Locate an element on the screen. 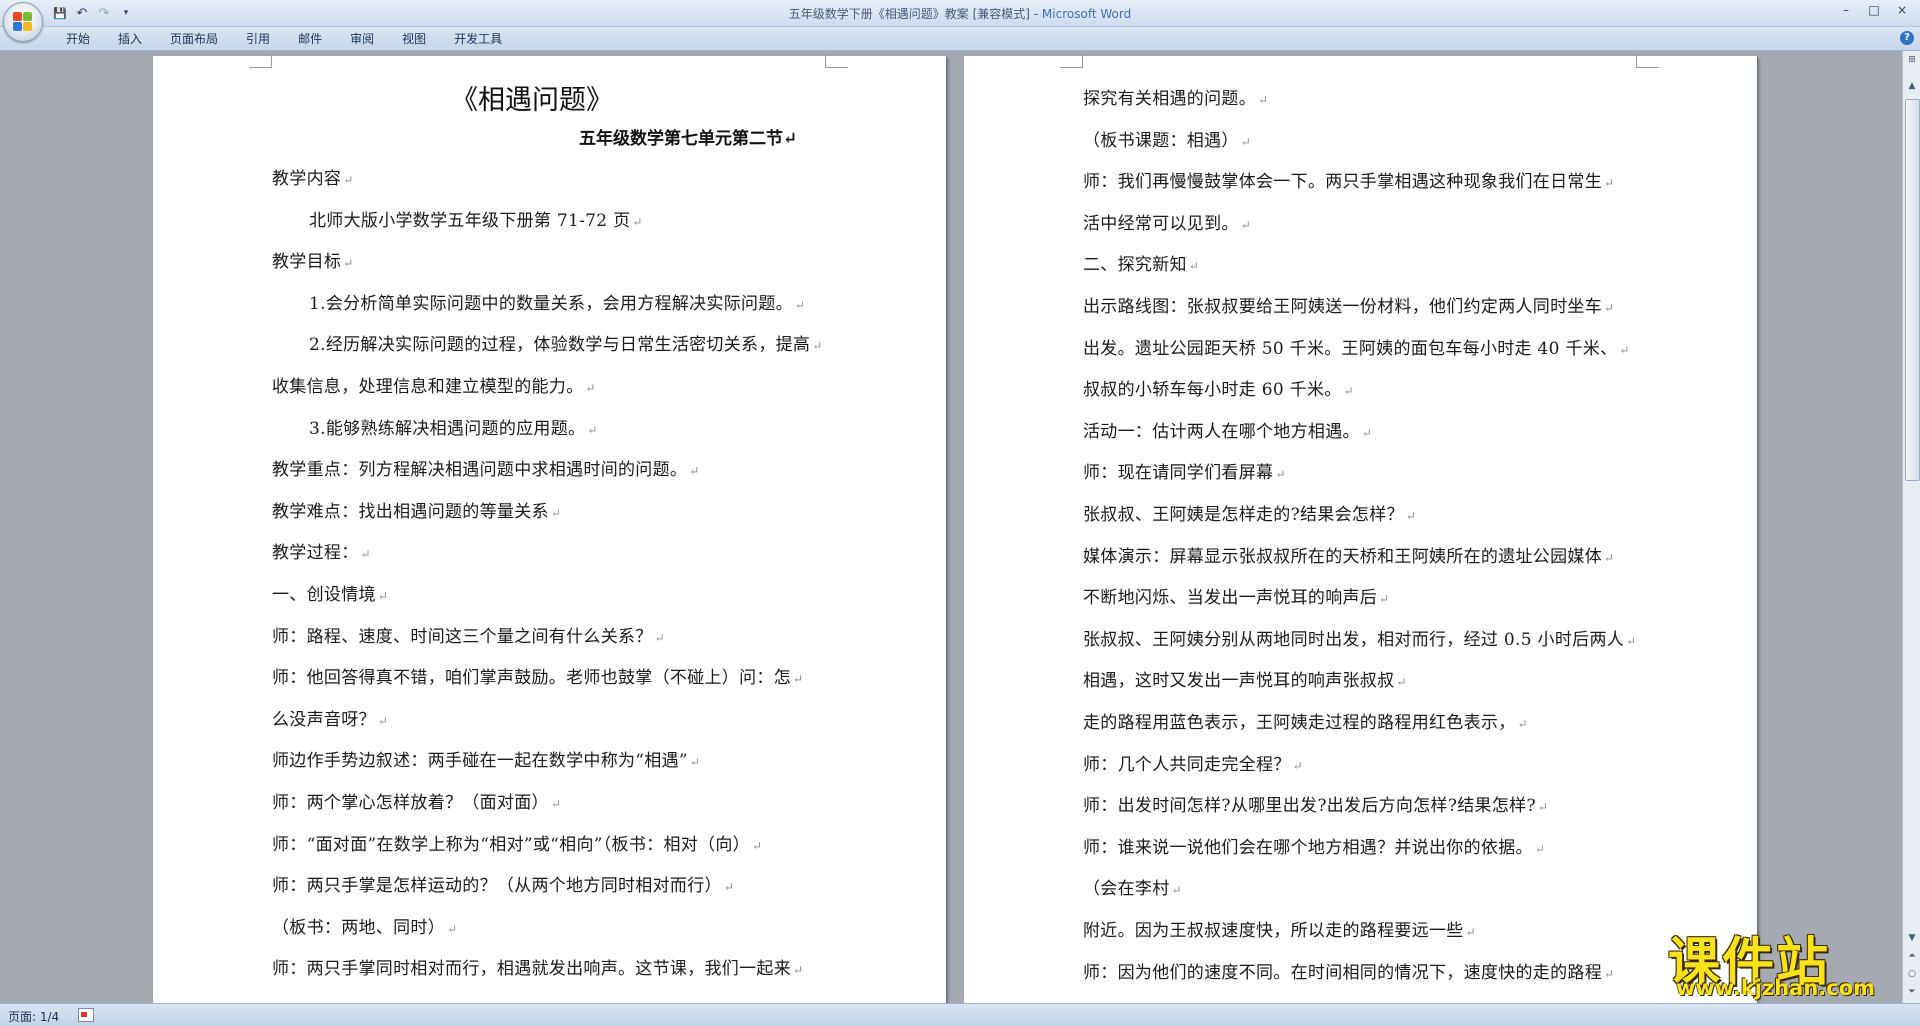 The image size is (1920, 1026). paragraph-line: 师：出发时间怎样?从哪里出发?出发后方向怎样?结果怎样? ↵ is located at coordinates (1315, 803).